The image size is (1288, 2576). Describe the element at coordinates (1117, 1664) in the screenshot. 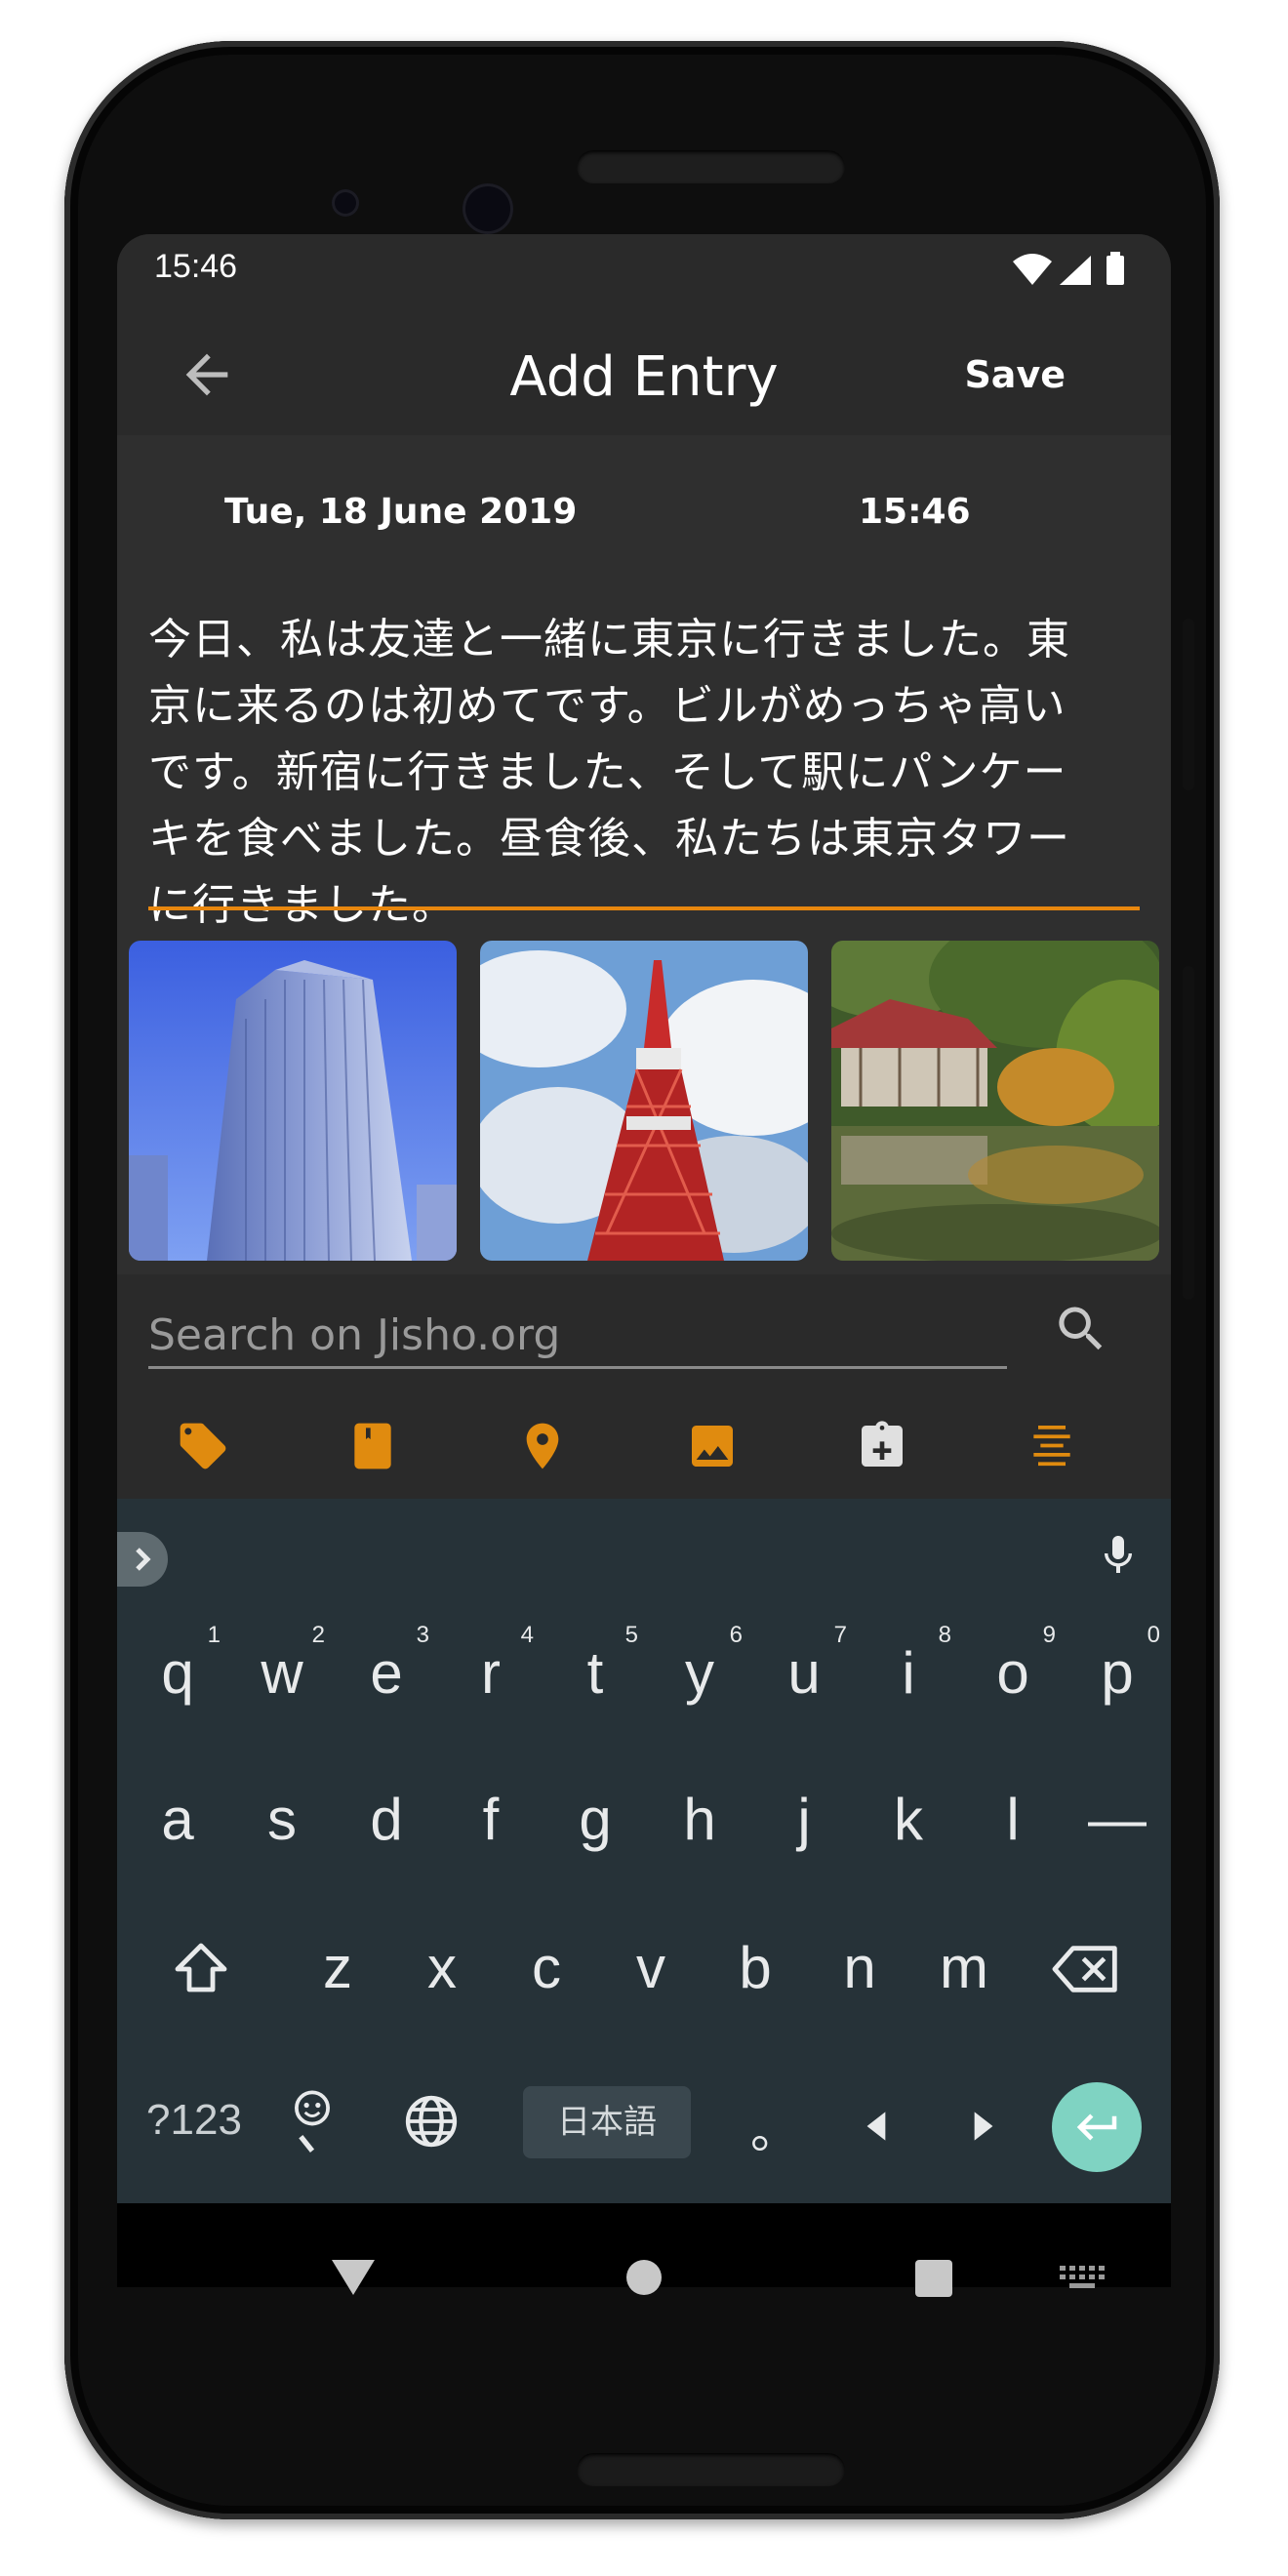

I see `key-p: p0` at that location.